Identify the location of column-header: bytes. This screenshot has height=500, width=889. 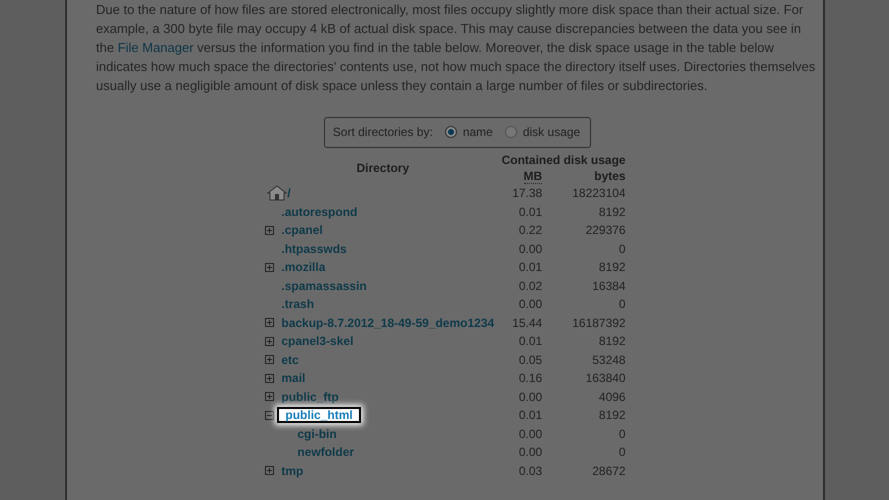
(584, 176).